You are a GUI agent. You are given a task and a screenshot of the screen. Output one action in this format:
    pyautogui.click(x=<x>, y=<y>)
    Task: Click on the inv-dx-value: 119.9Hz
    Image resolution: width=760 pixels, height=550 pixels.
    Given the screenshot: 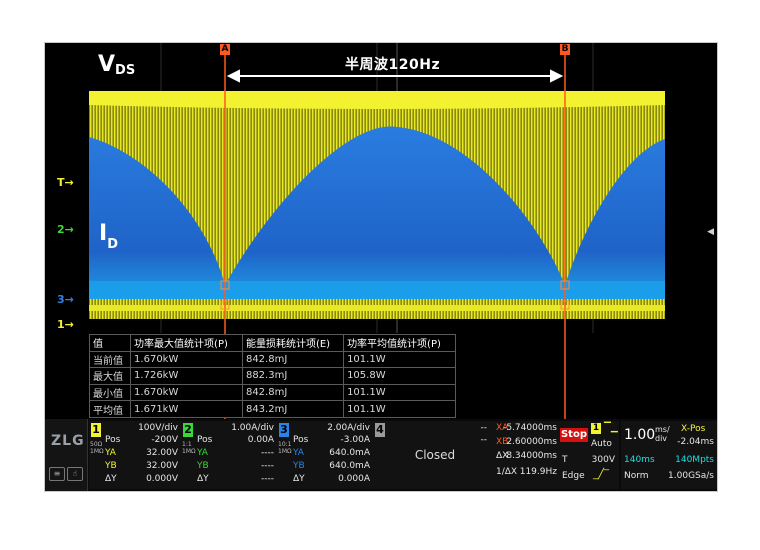 What is the action you would take?
    pyautogui.click(x=538, y=472)
    